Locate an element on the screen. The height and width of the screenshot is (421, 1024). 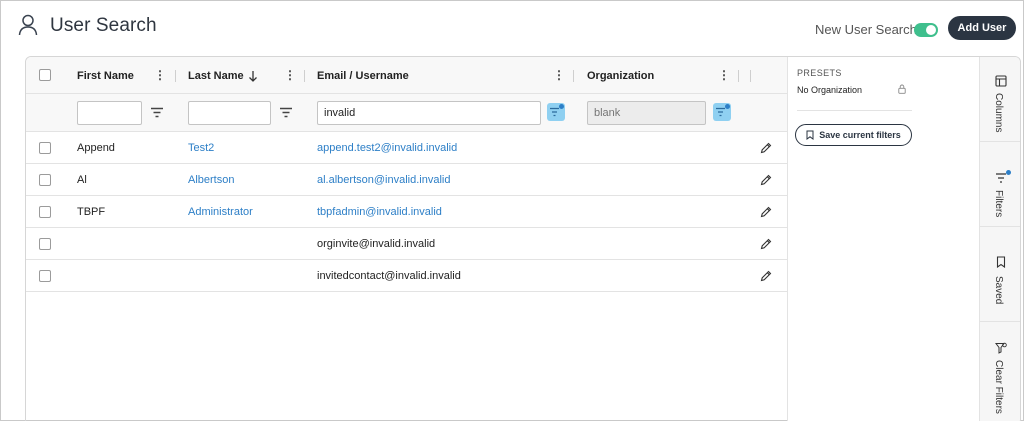
email-link: append.test2@invalid.invalid is located at coordinates (387, 148).